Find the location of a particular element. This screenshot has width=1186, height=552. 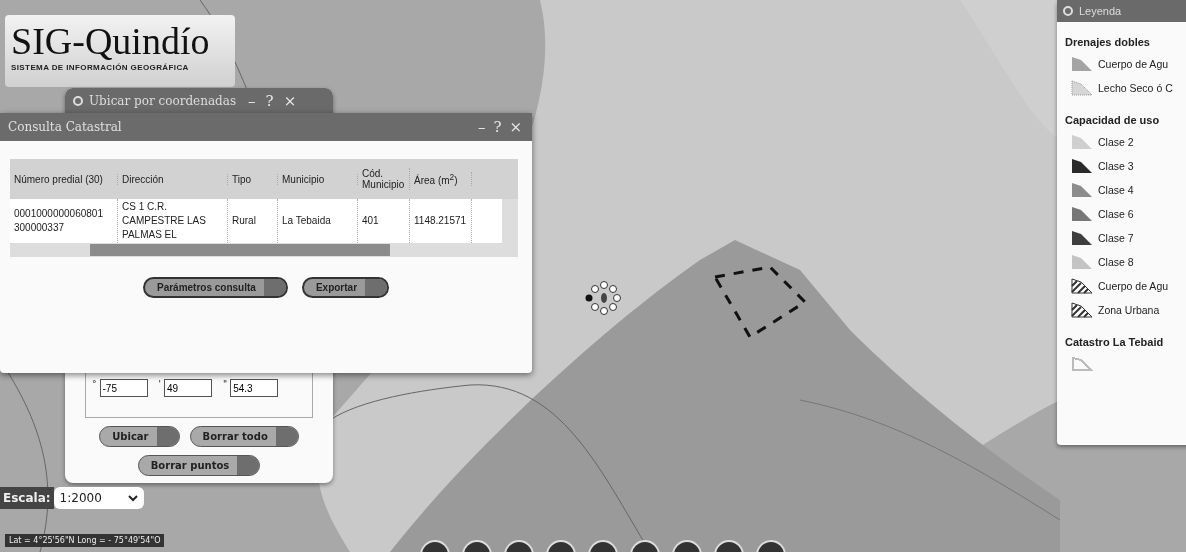

legend-label: Zona Urbana is located at coordinates (1129, 310).